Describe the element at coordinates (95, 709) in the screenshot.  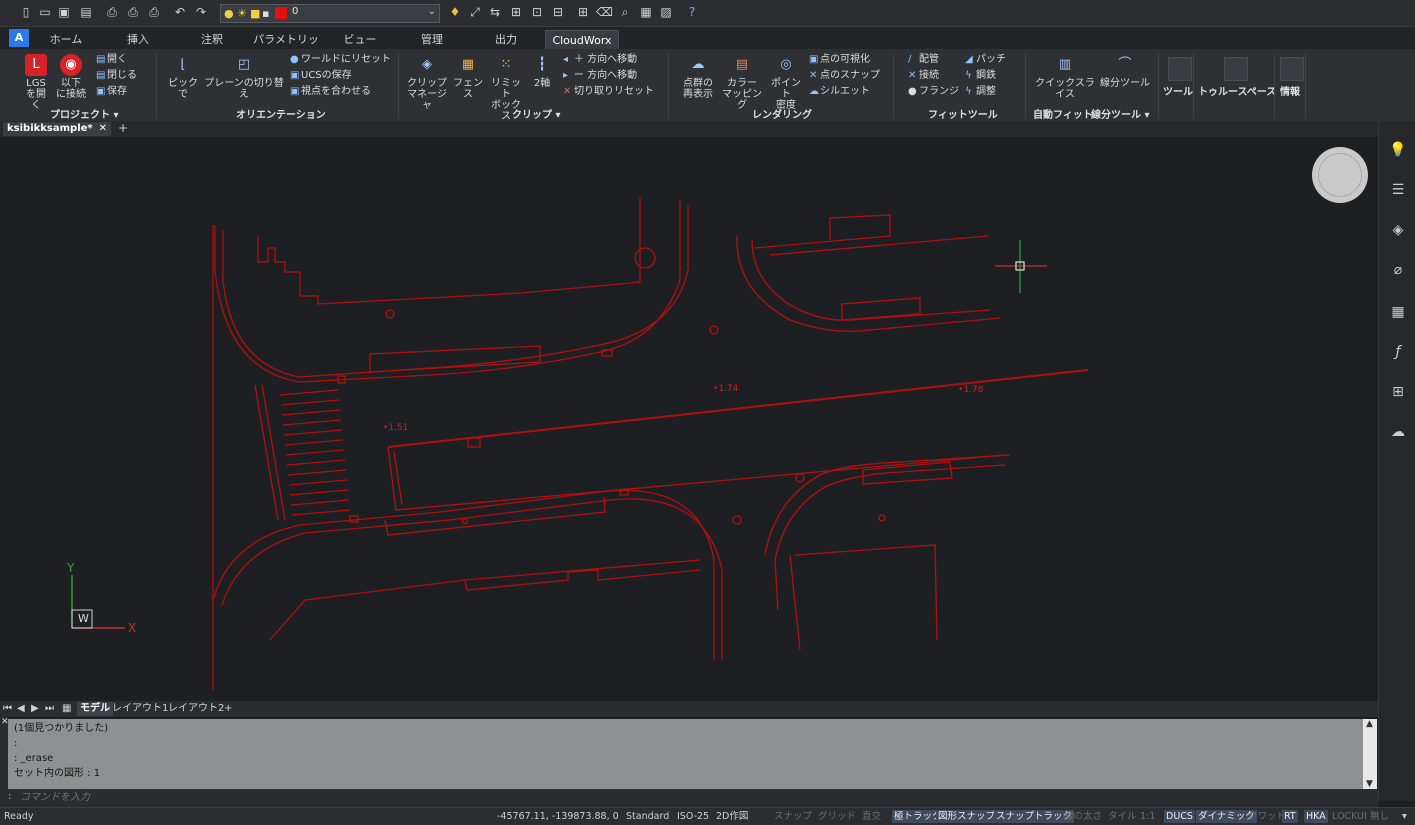
I see `tab-model: モデル` at that location.